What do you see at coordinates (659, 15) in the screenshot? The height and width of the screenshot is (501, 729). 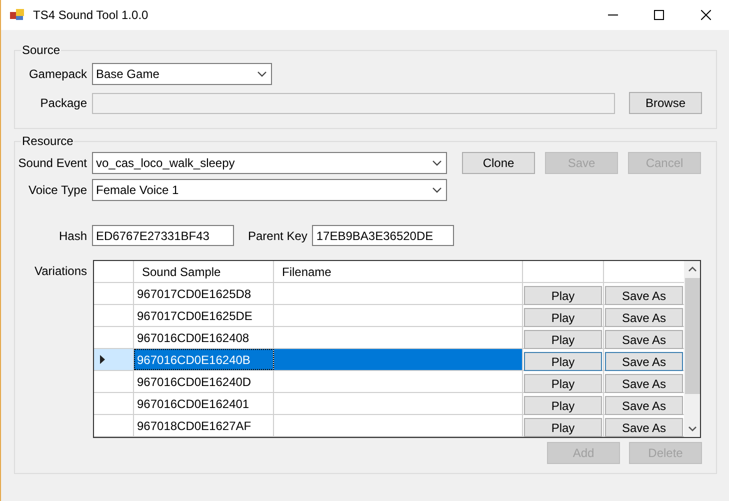 I see `maximize-icon` at bounding box center [659, 15].